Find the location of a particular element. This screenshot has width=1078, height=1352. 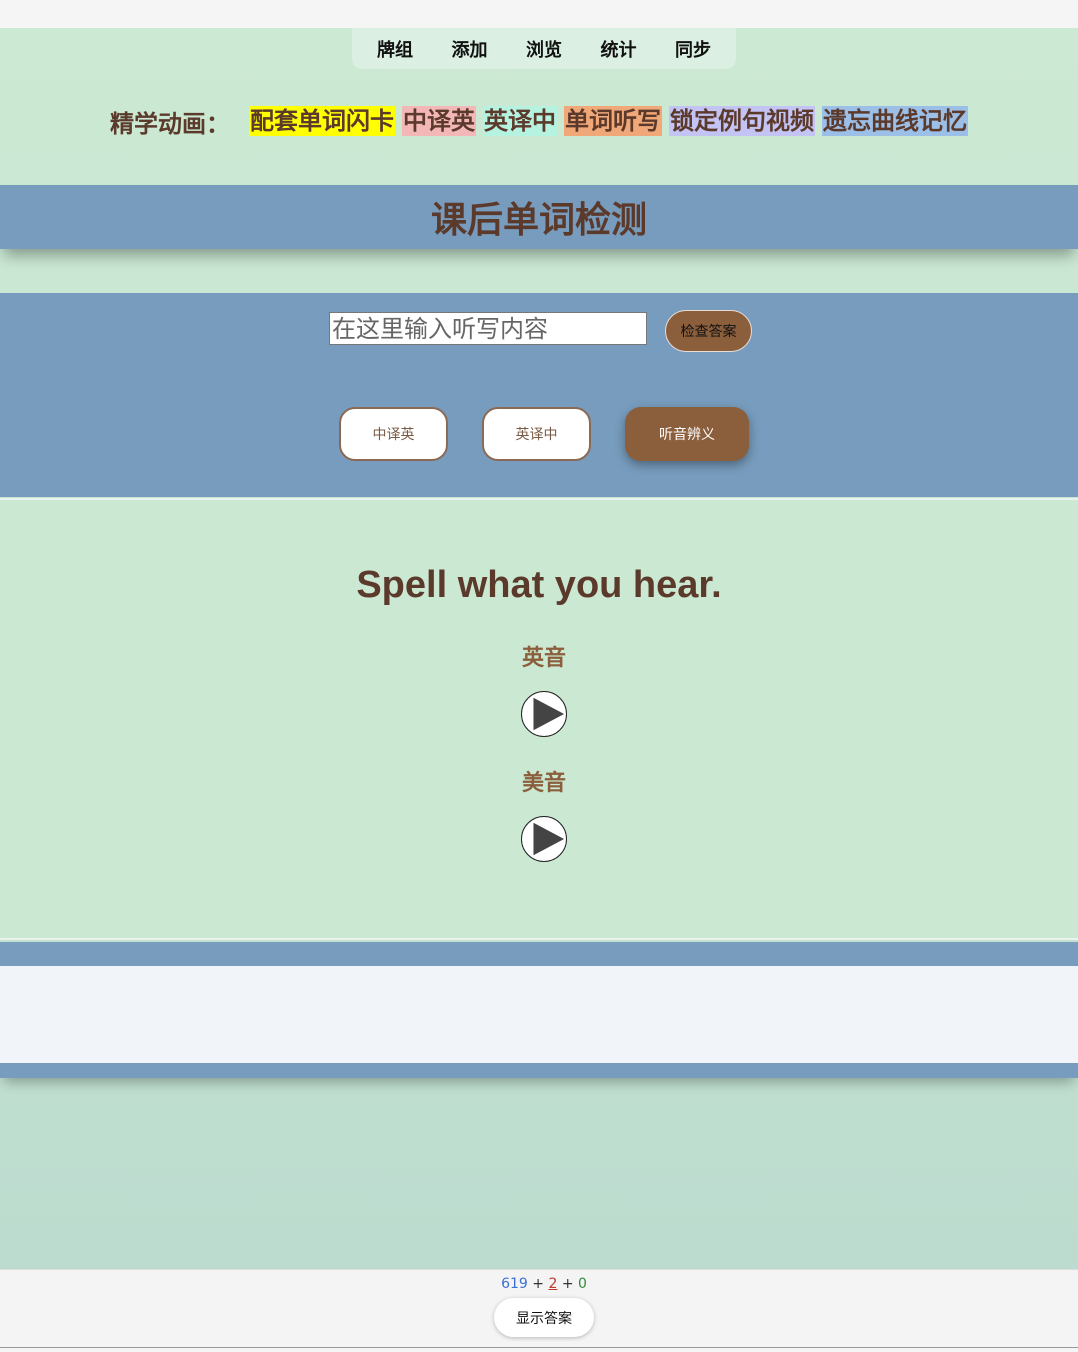

top-nav: 牌组 添加 浏览 统计 同步 is located at coordinates (544, 48).